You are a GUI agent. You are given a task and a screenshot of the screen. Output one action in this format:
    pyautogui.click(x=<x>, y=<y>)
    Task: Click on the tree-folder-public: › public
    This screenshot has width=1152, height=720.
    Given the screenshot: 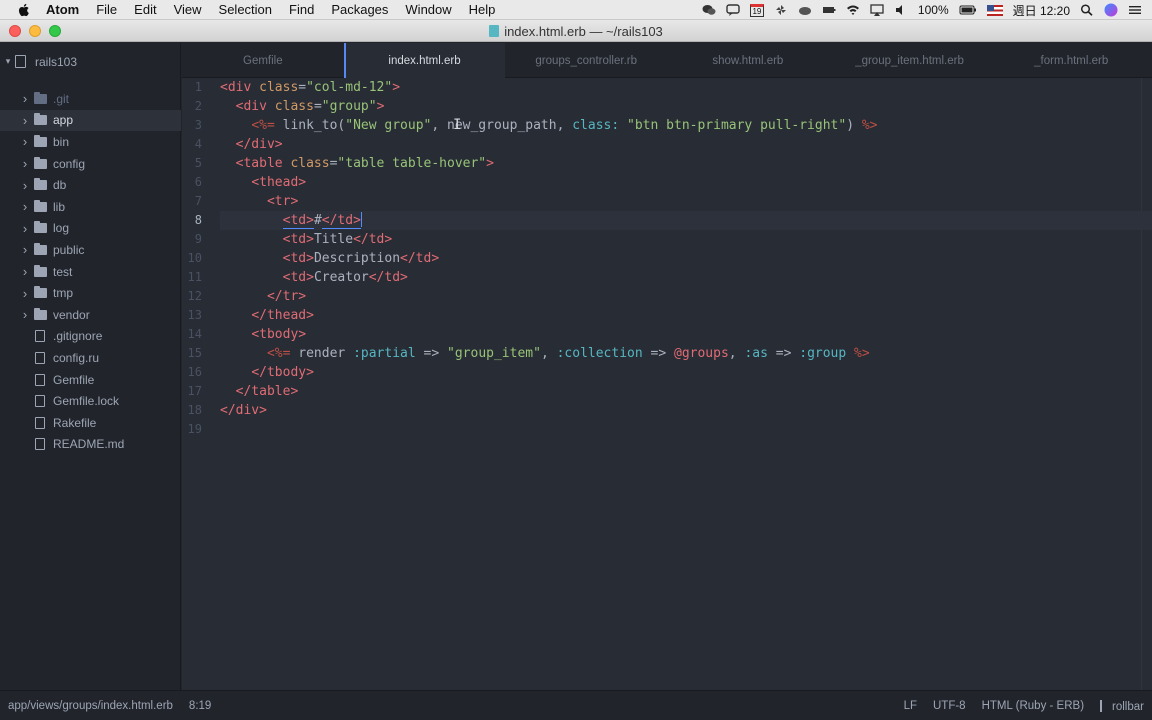 What is the action you would take?
    pyautogui.click(x=90, y=250)
    